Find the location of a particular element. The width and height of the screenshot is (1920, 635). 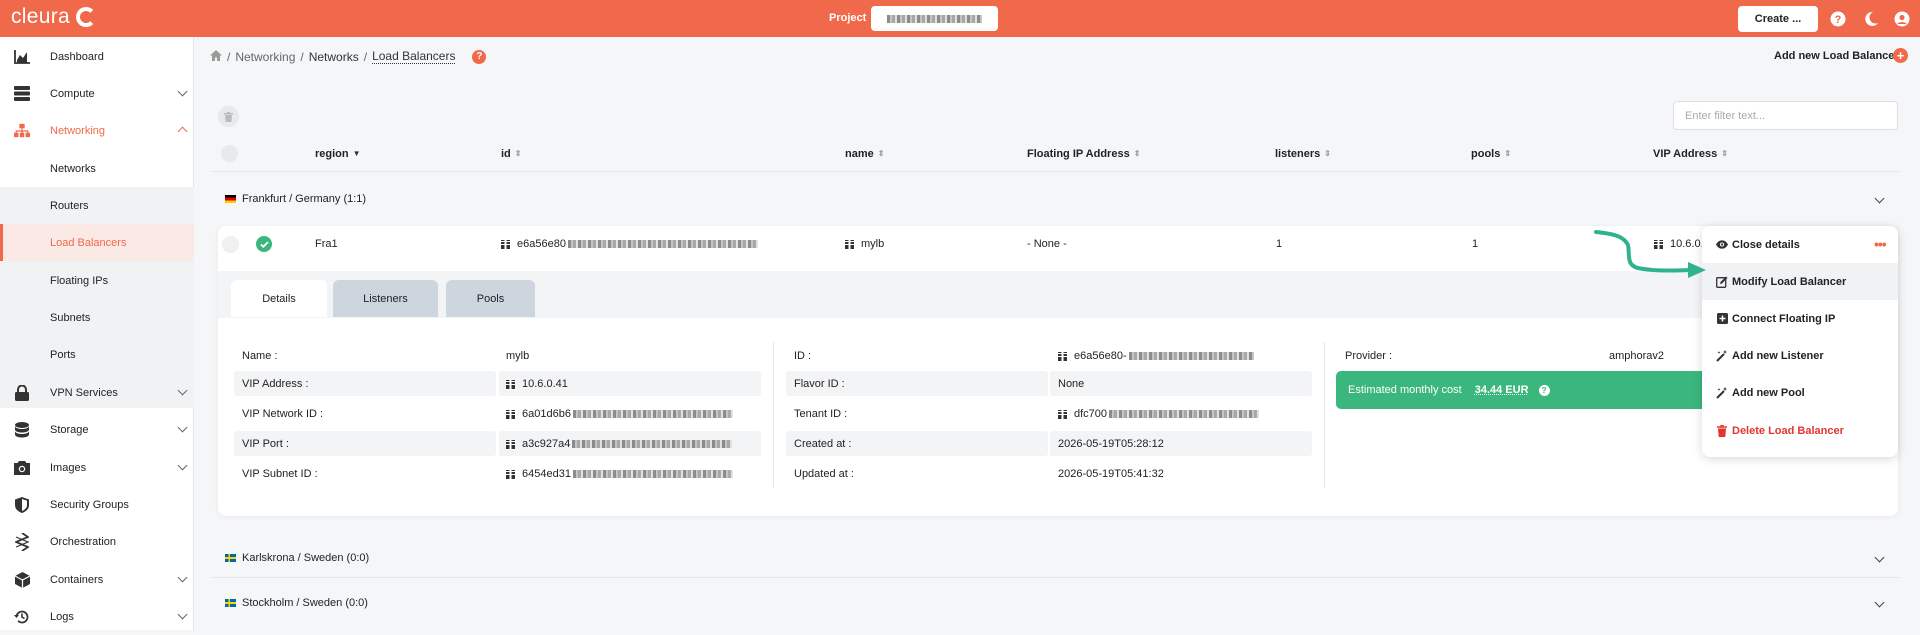

menu-item-modify-load-balancer: Modify Load Balancer is located at coordinates (1800, 281).